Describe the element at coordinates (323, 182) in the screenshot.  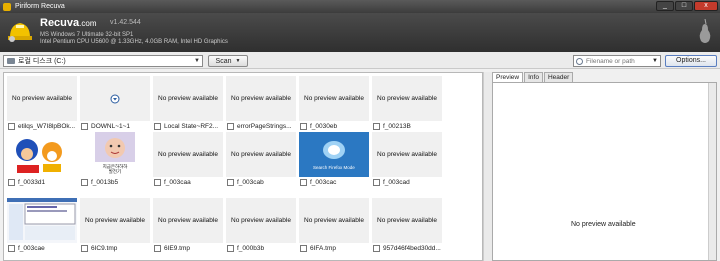
I see `file-name: f_003cac` at that location.